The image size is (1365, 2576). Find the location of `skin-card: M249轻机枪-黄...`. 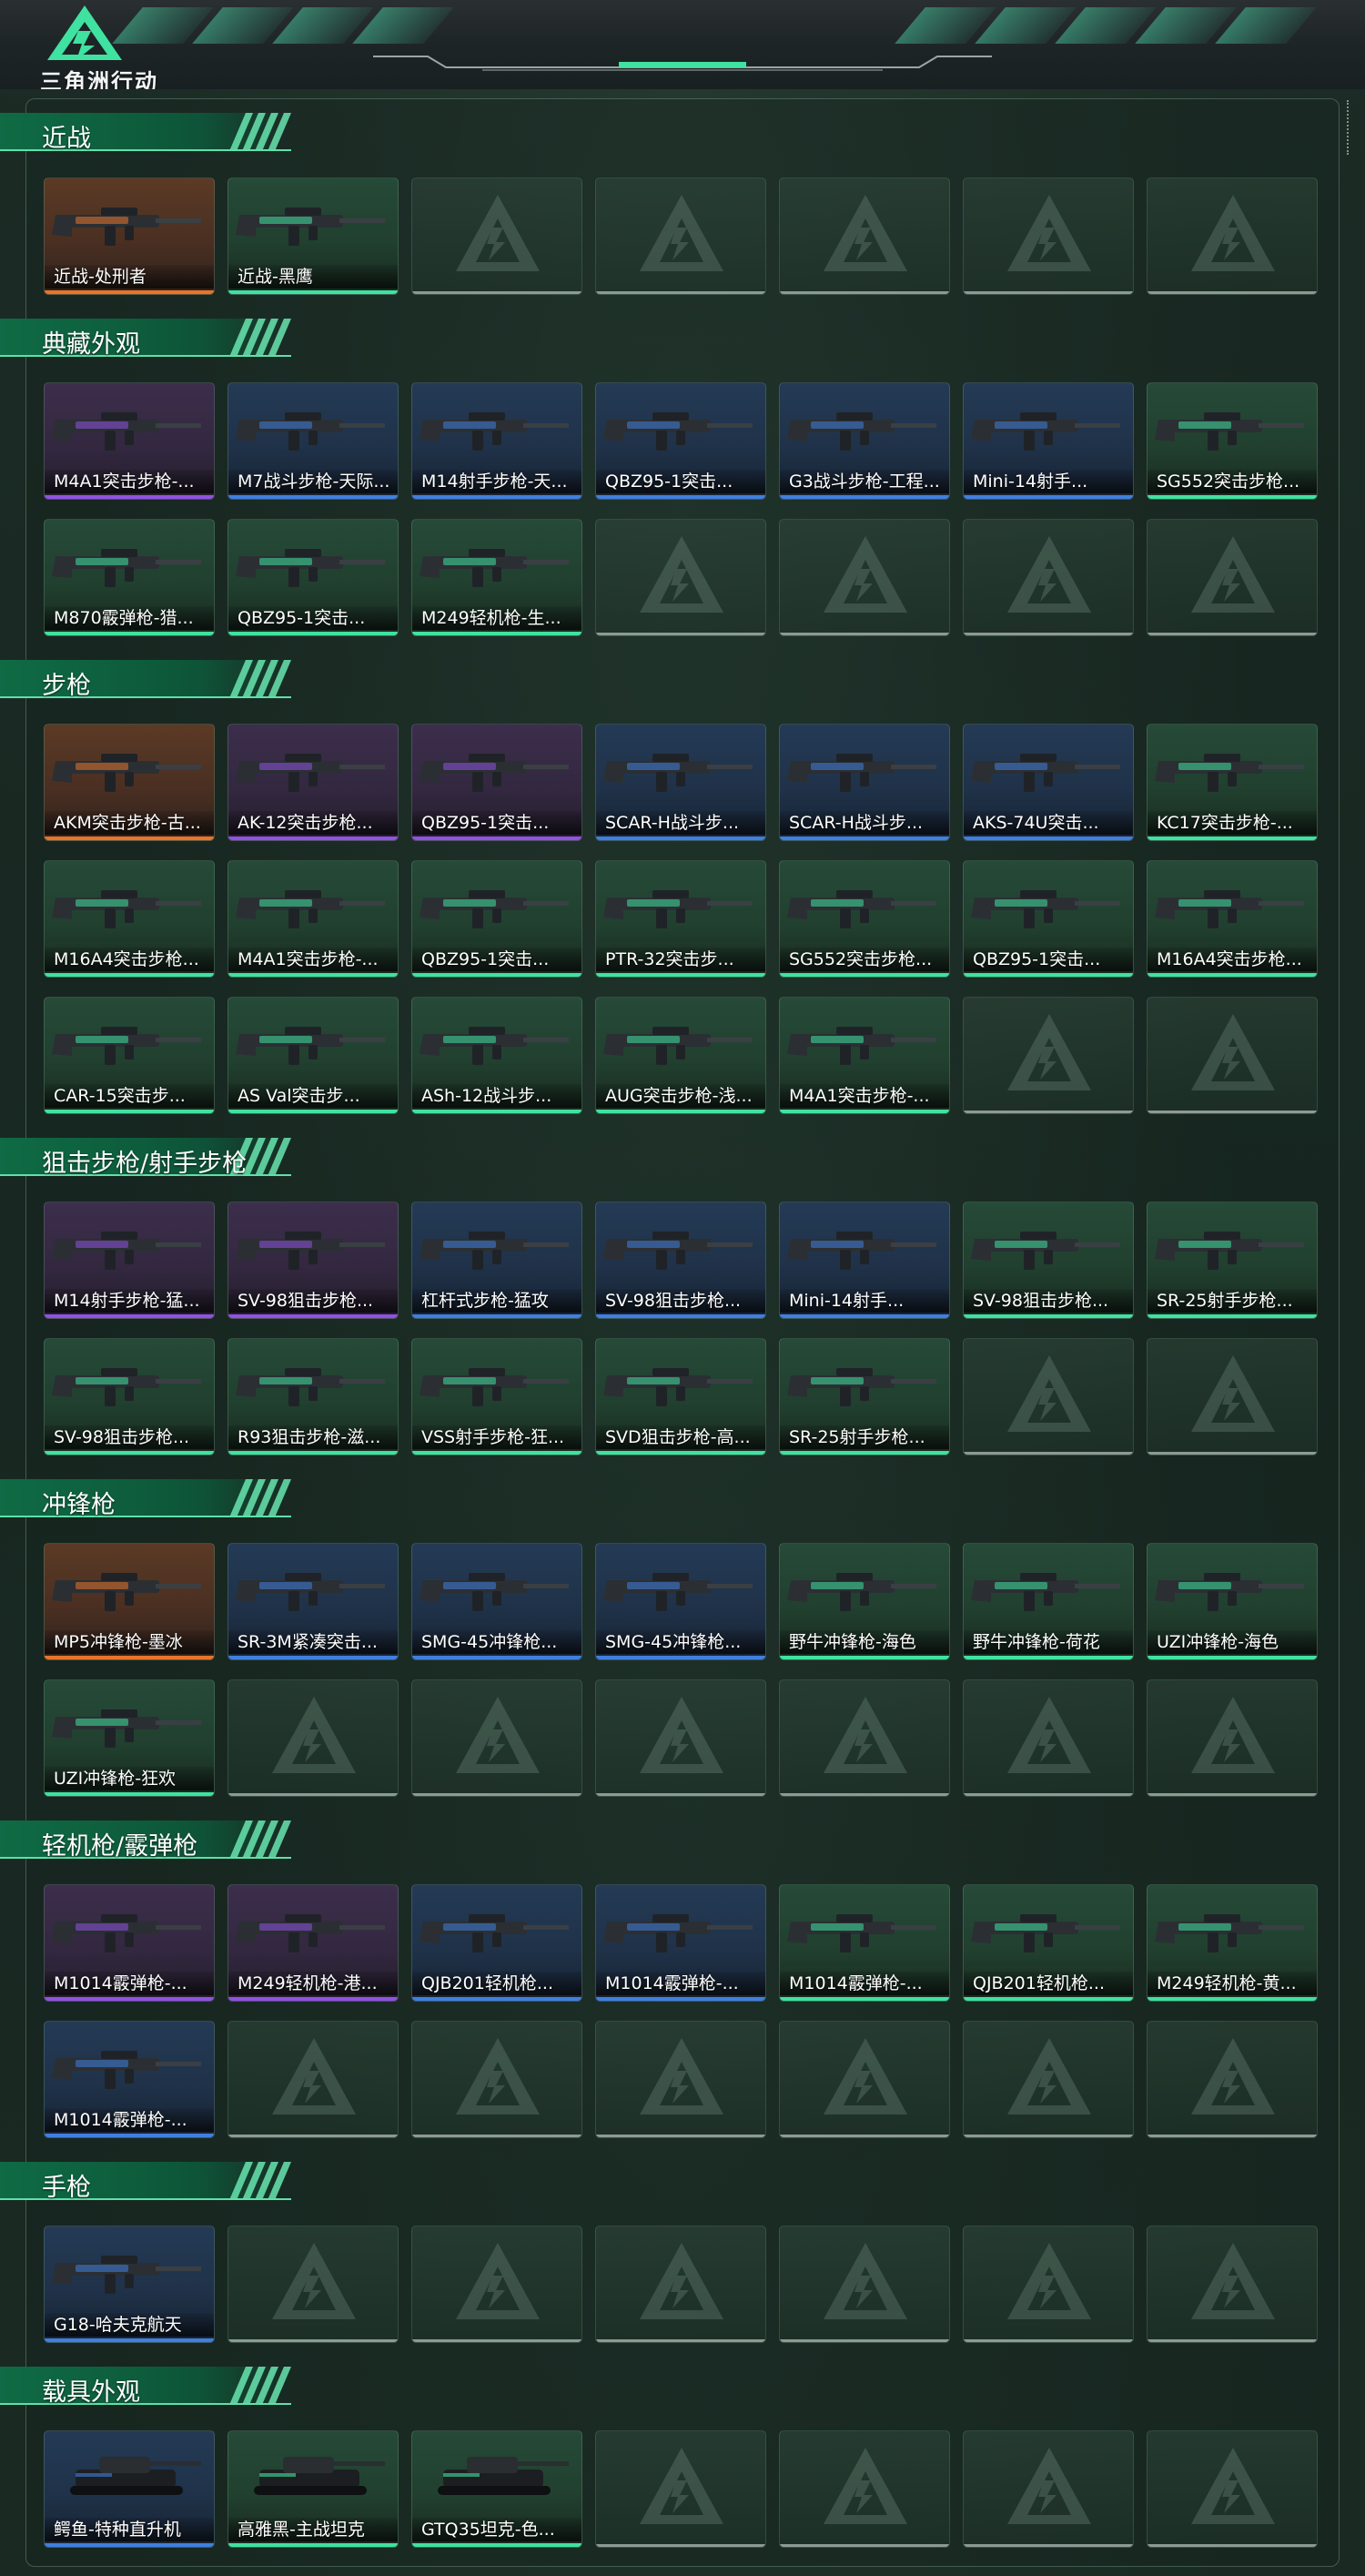

skin-card: M249轻机枪-黄... is located at coordinates (1233, 1943).